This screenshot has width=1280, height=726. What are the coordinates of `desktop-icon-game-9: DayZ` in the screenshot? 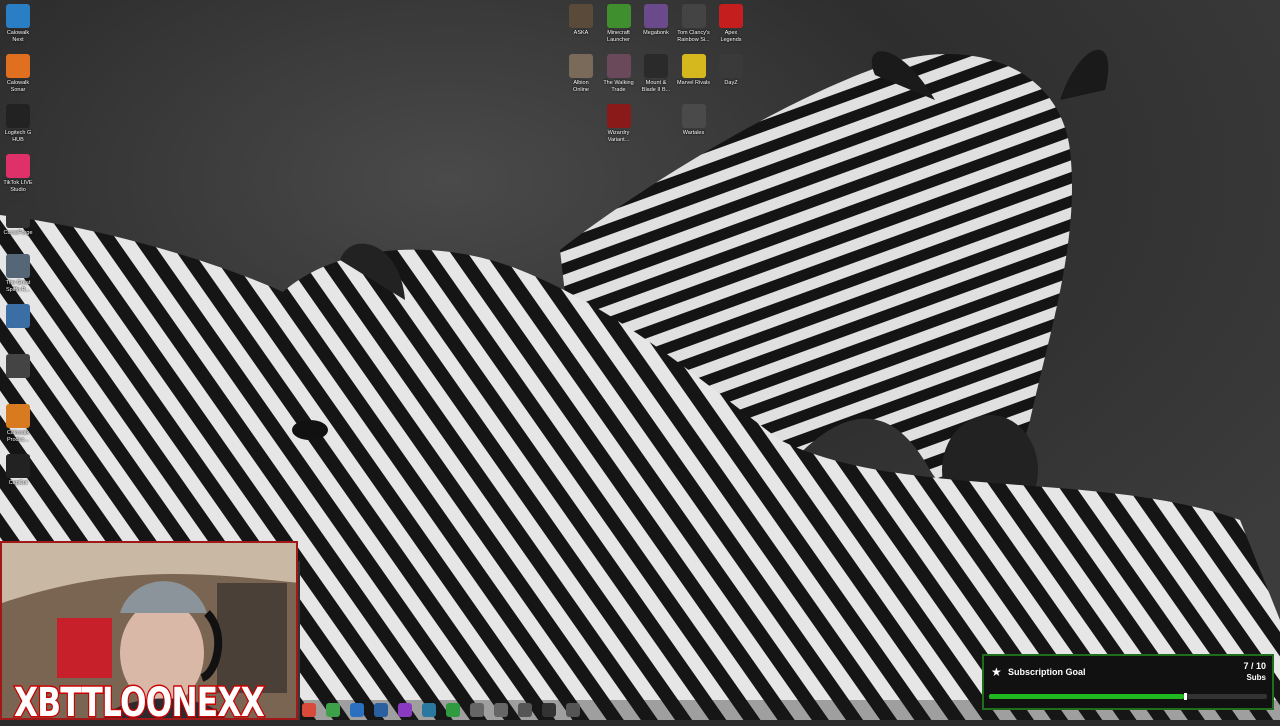 It's located at (731, 70).